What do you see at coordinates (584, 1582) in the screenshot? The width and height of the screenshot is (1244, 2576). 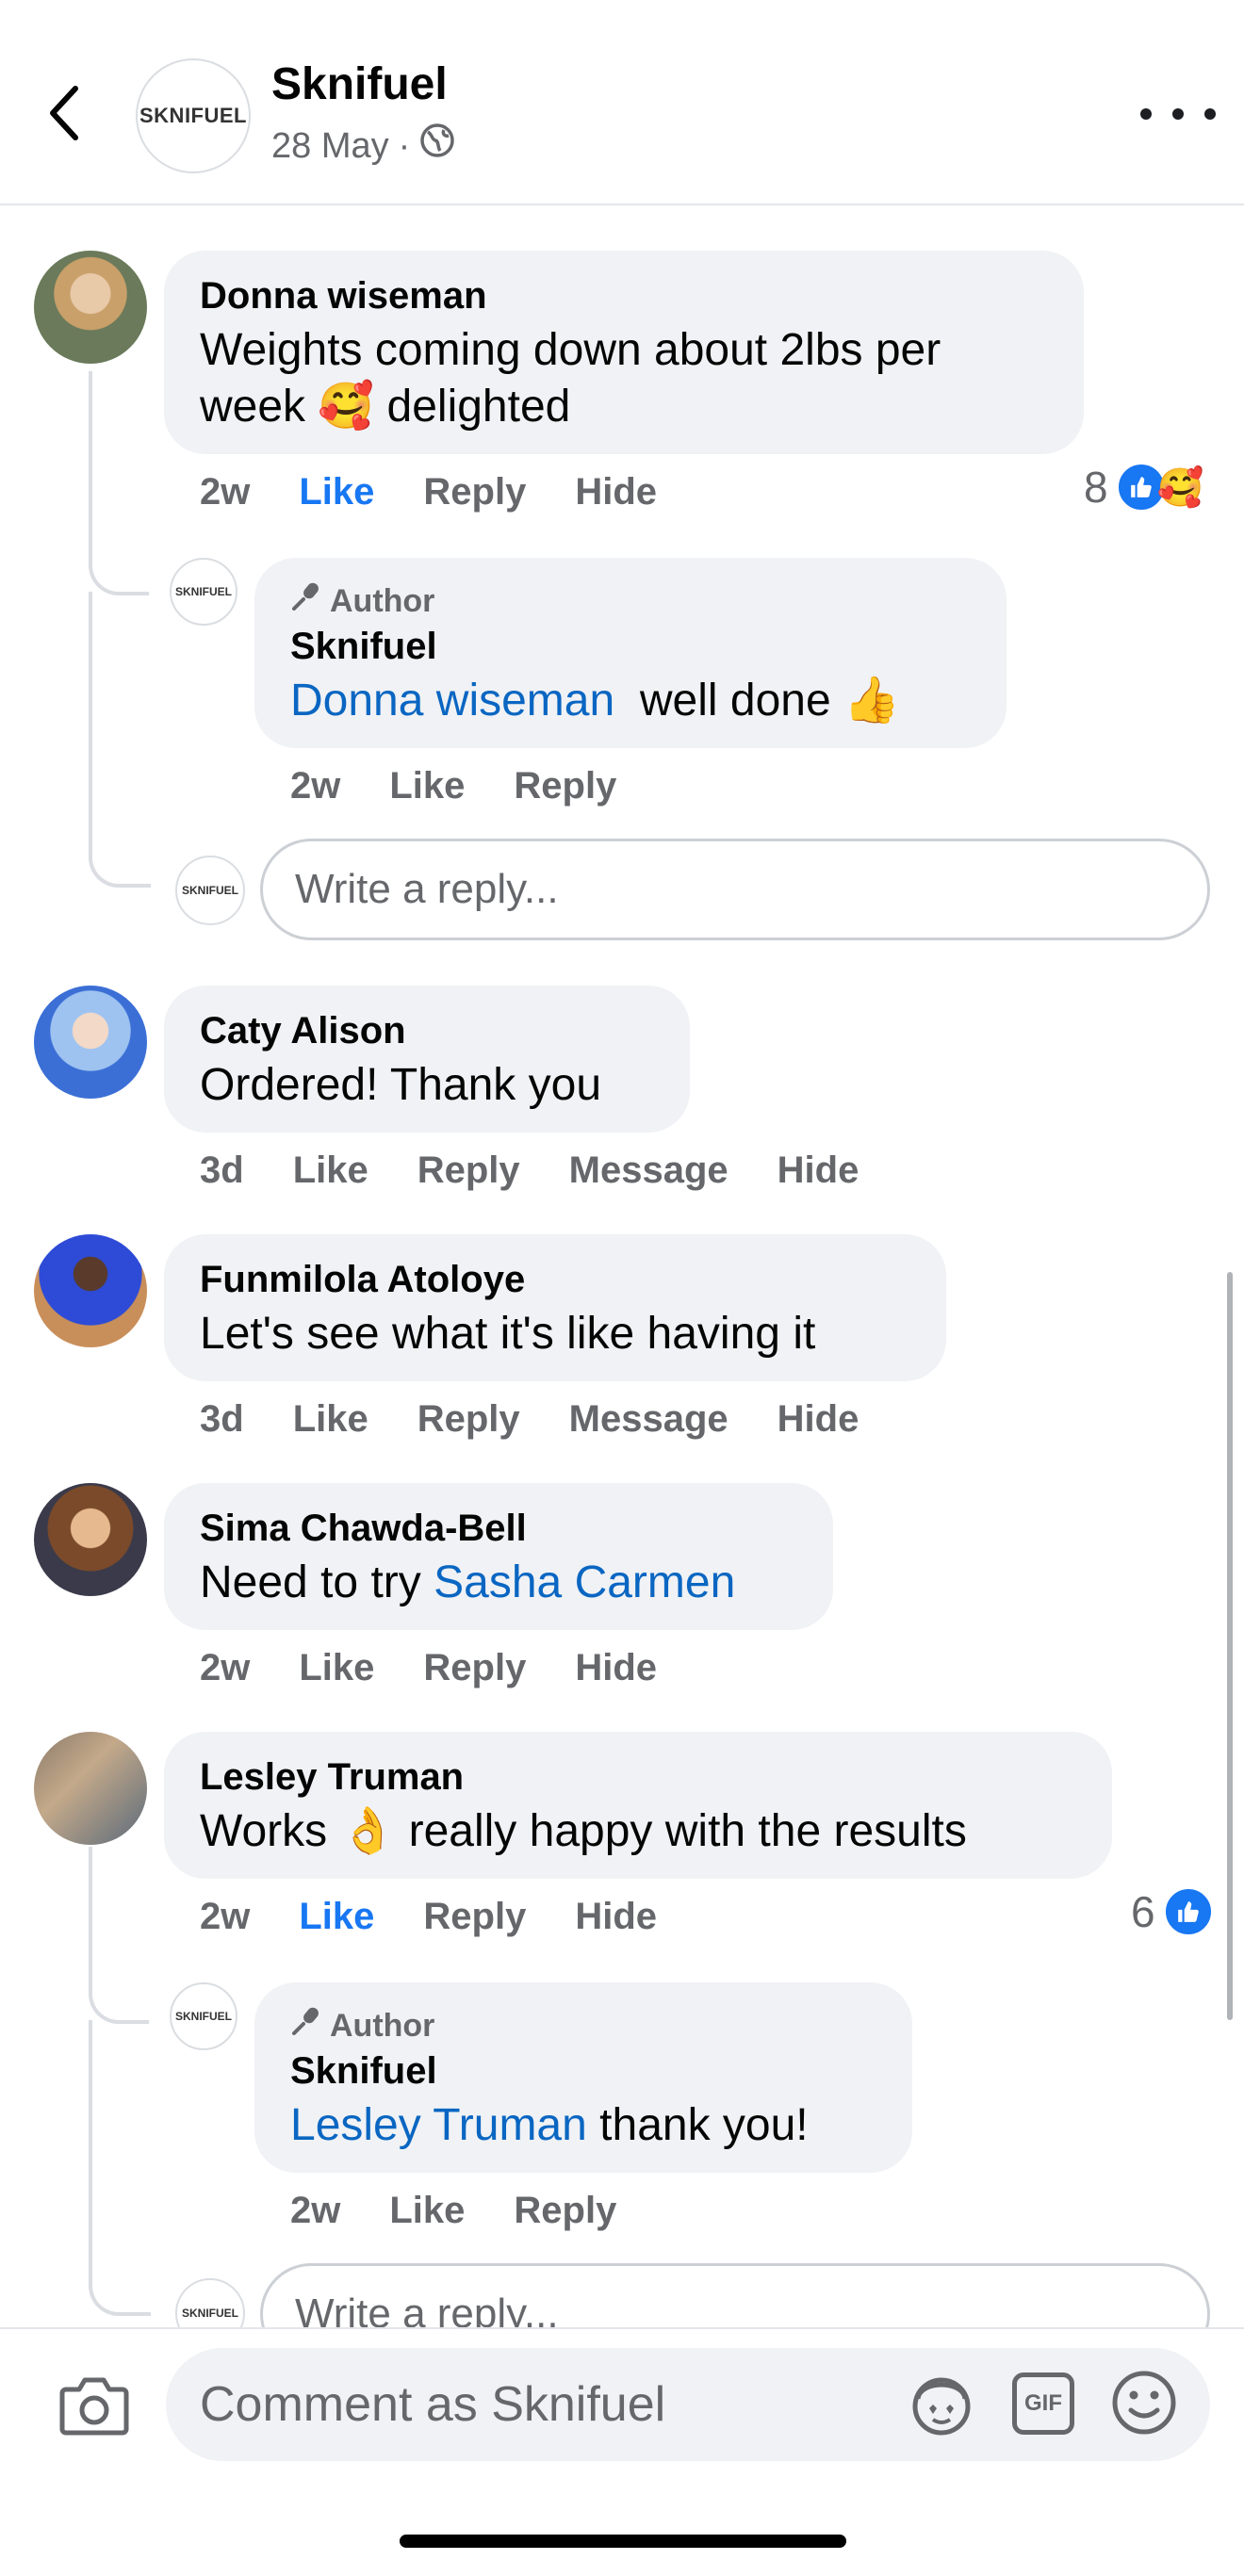 I see `mention-link: Sasha Carmen` at bounding box center [584, 1582].